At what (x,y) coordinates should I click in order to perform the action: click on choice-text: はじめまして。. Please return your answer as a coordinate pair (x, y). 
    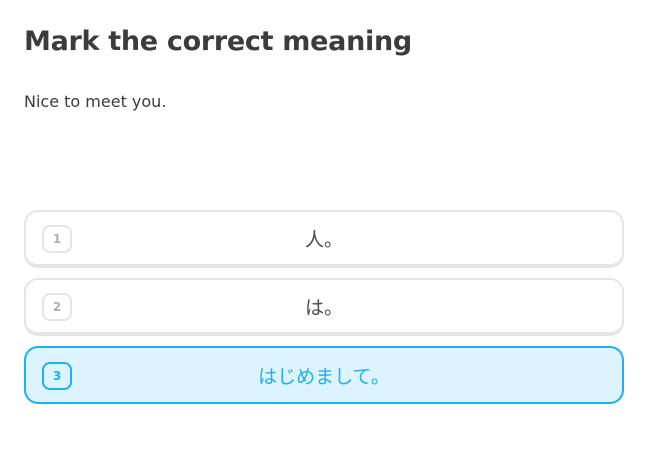
    Looking at the image, I should click on (324, 376).